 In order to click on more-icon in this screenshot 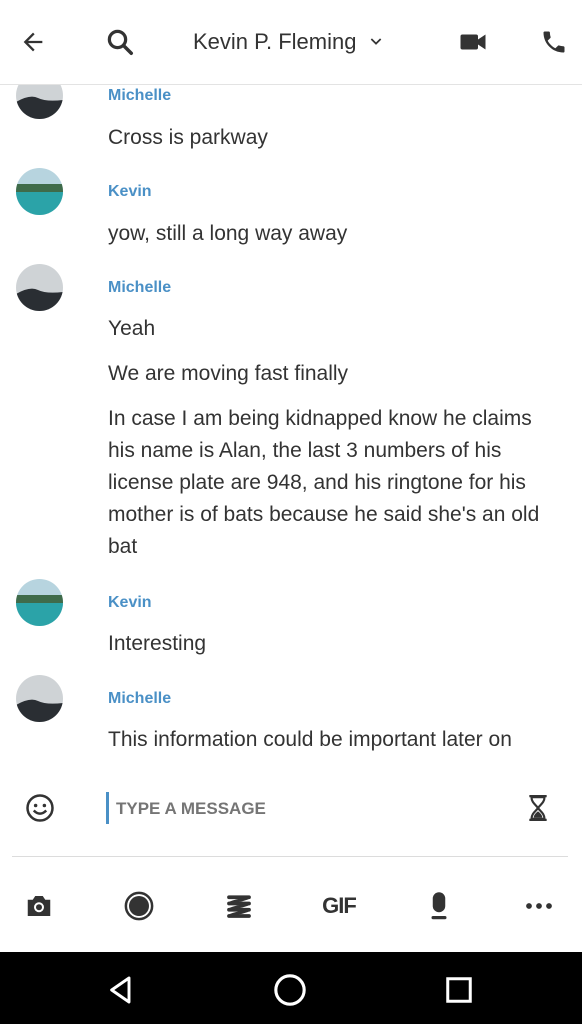, I will do `click(539, 906)`.